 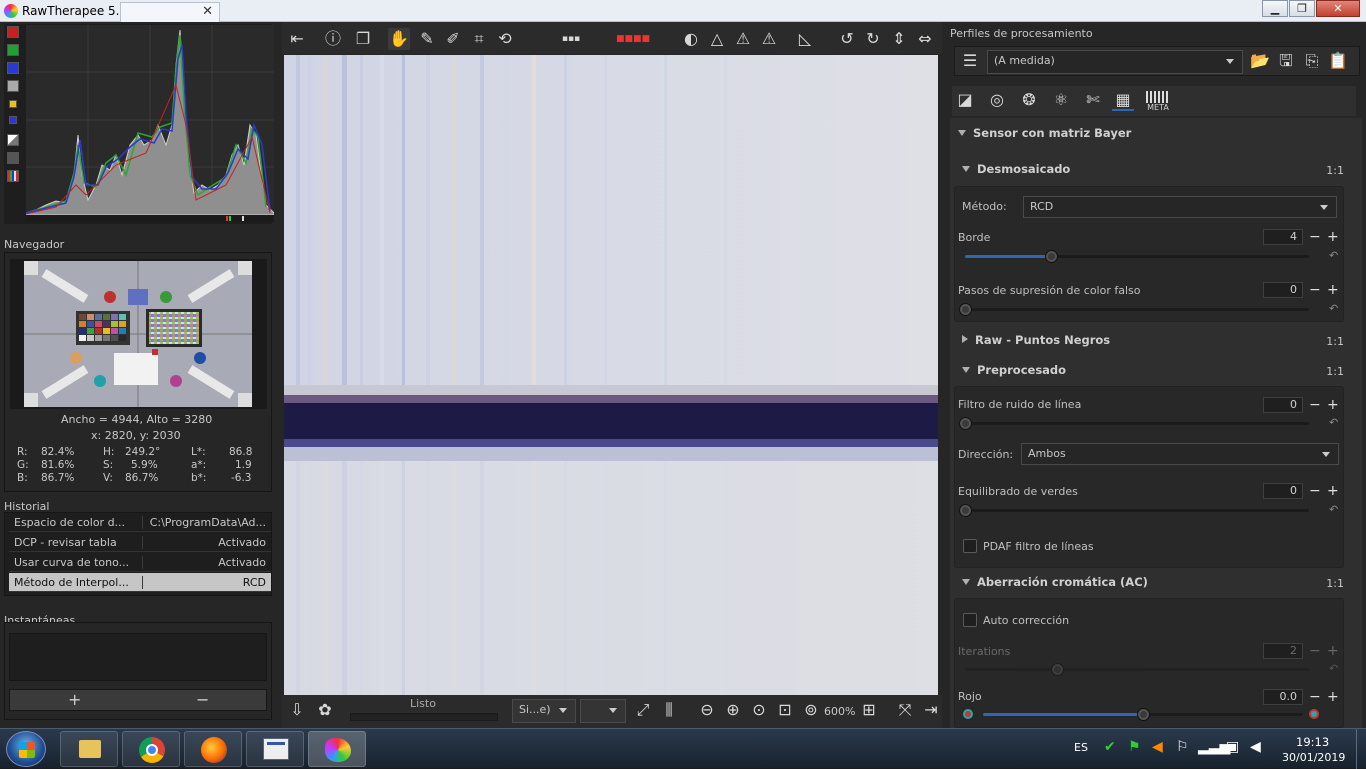 I want to click on red-slider, so click(x=1143, y=714).